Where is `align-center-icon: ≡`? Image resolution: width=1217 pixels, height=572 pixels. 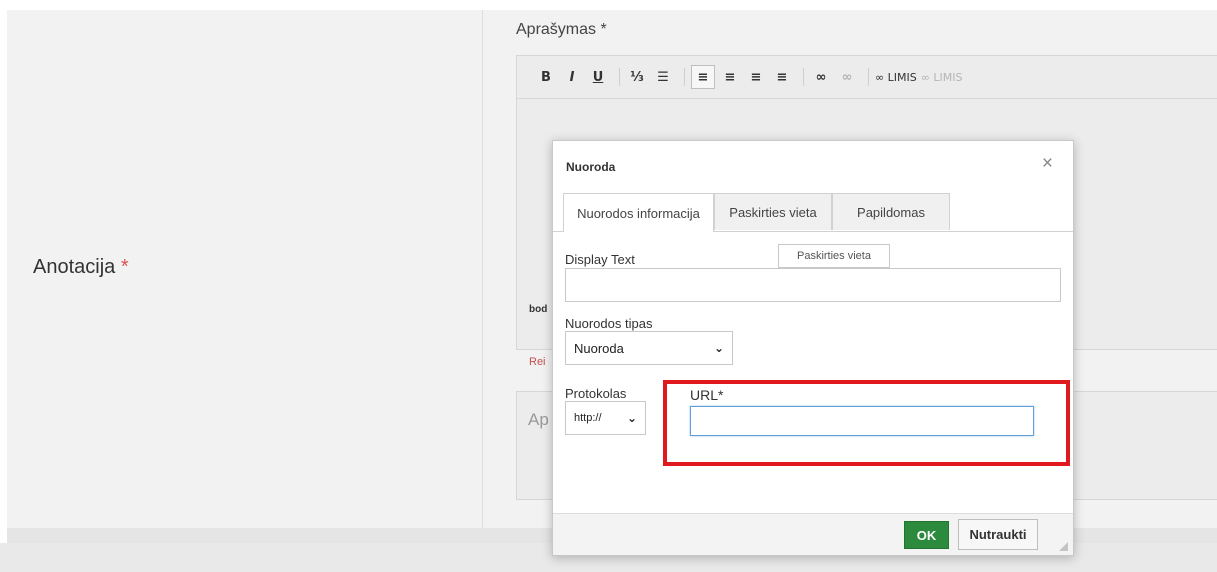
align-center-icon: ≡ is located at coordinates (730, 77).